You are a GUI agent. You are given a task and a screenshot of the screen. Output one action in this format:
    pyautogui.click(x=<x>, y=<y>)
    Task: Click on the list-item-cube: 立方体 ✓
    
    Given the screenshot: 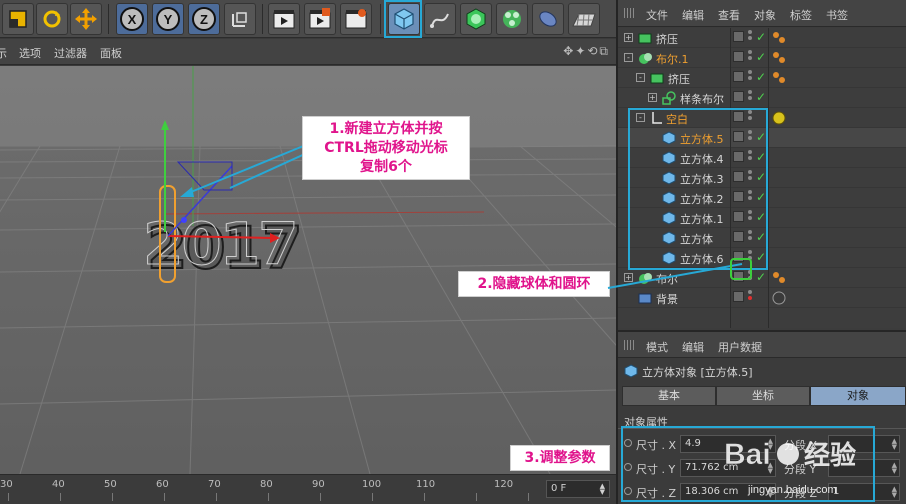 What is the action you would take?
    pyautogui.click(x=762, y=238)
    